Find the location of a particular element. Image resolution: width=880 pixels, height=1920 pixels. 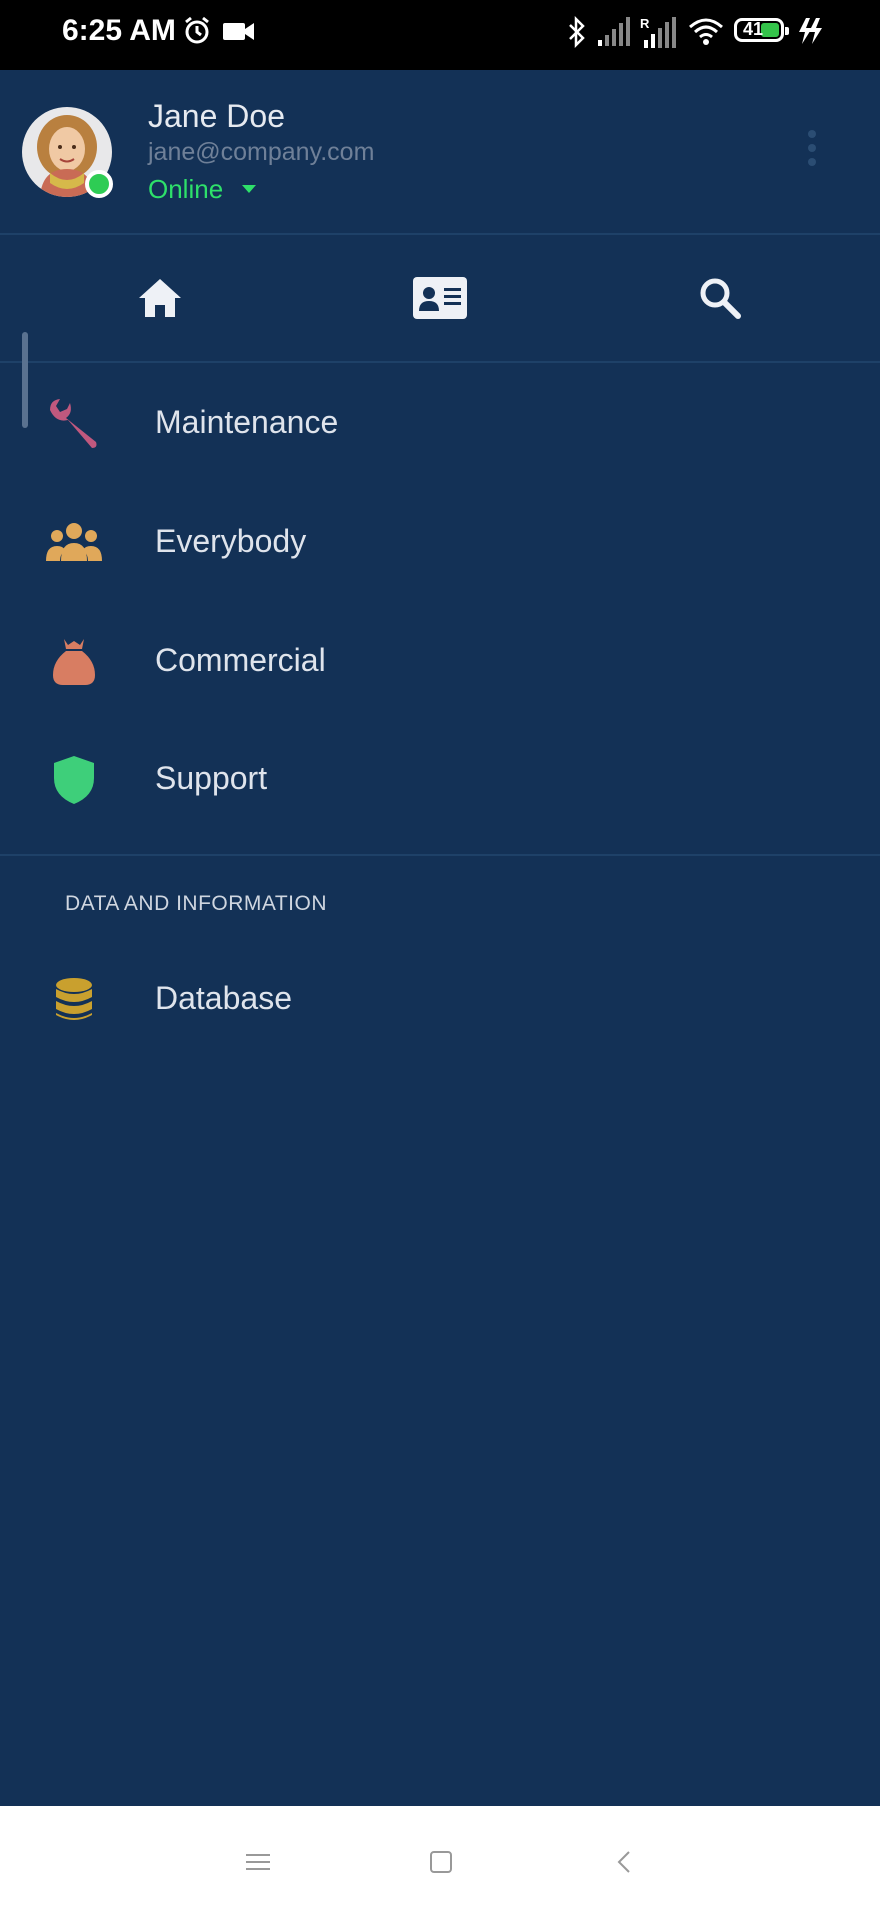

contact-card-icon is located at coordinates (440, 298).